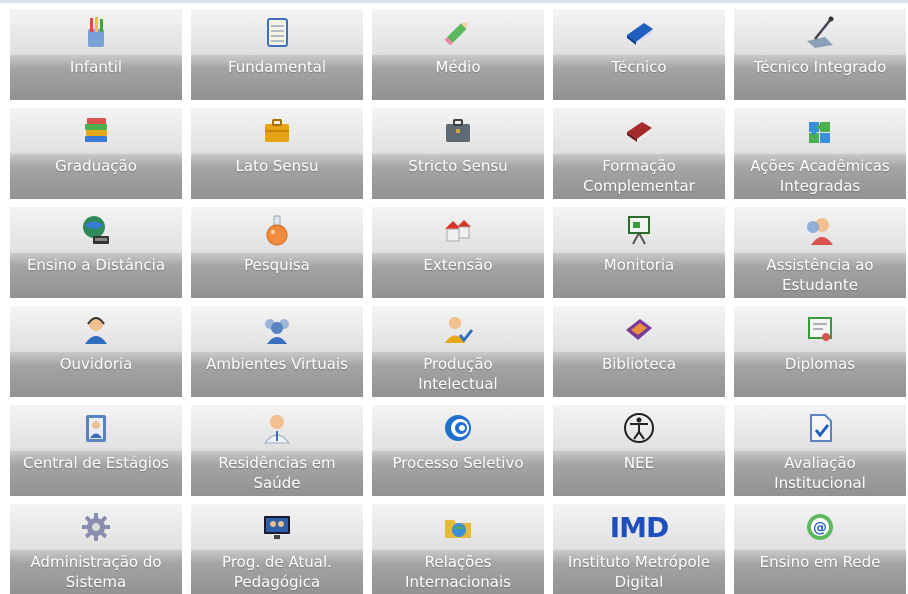  I want to click on module-tile: Produção Intelectual, so click(458, 351).